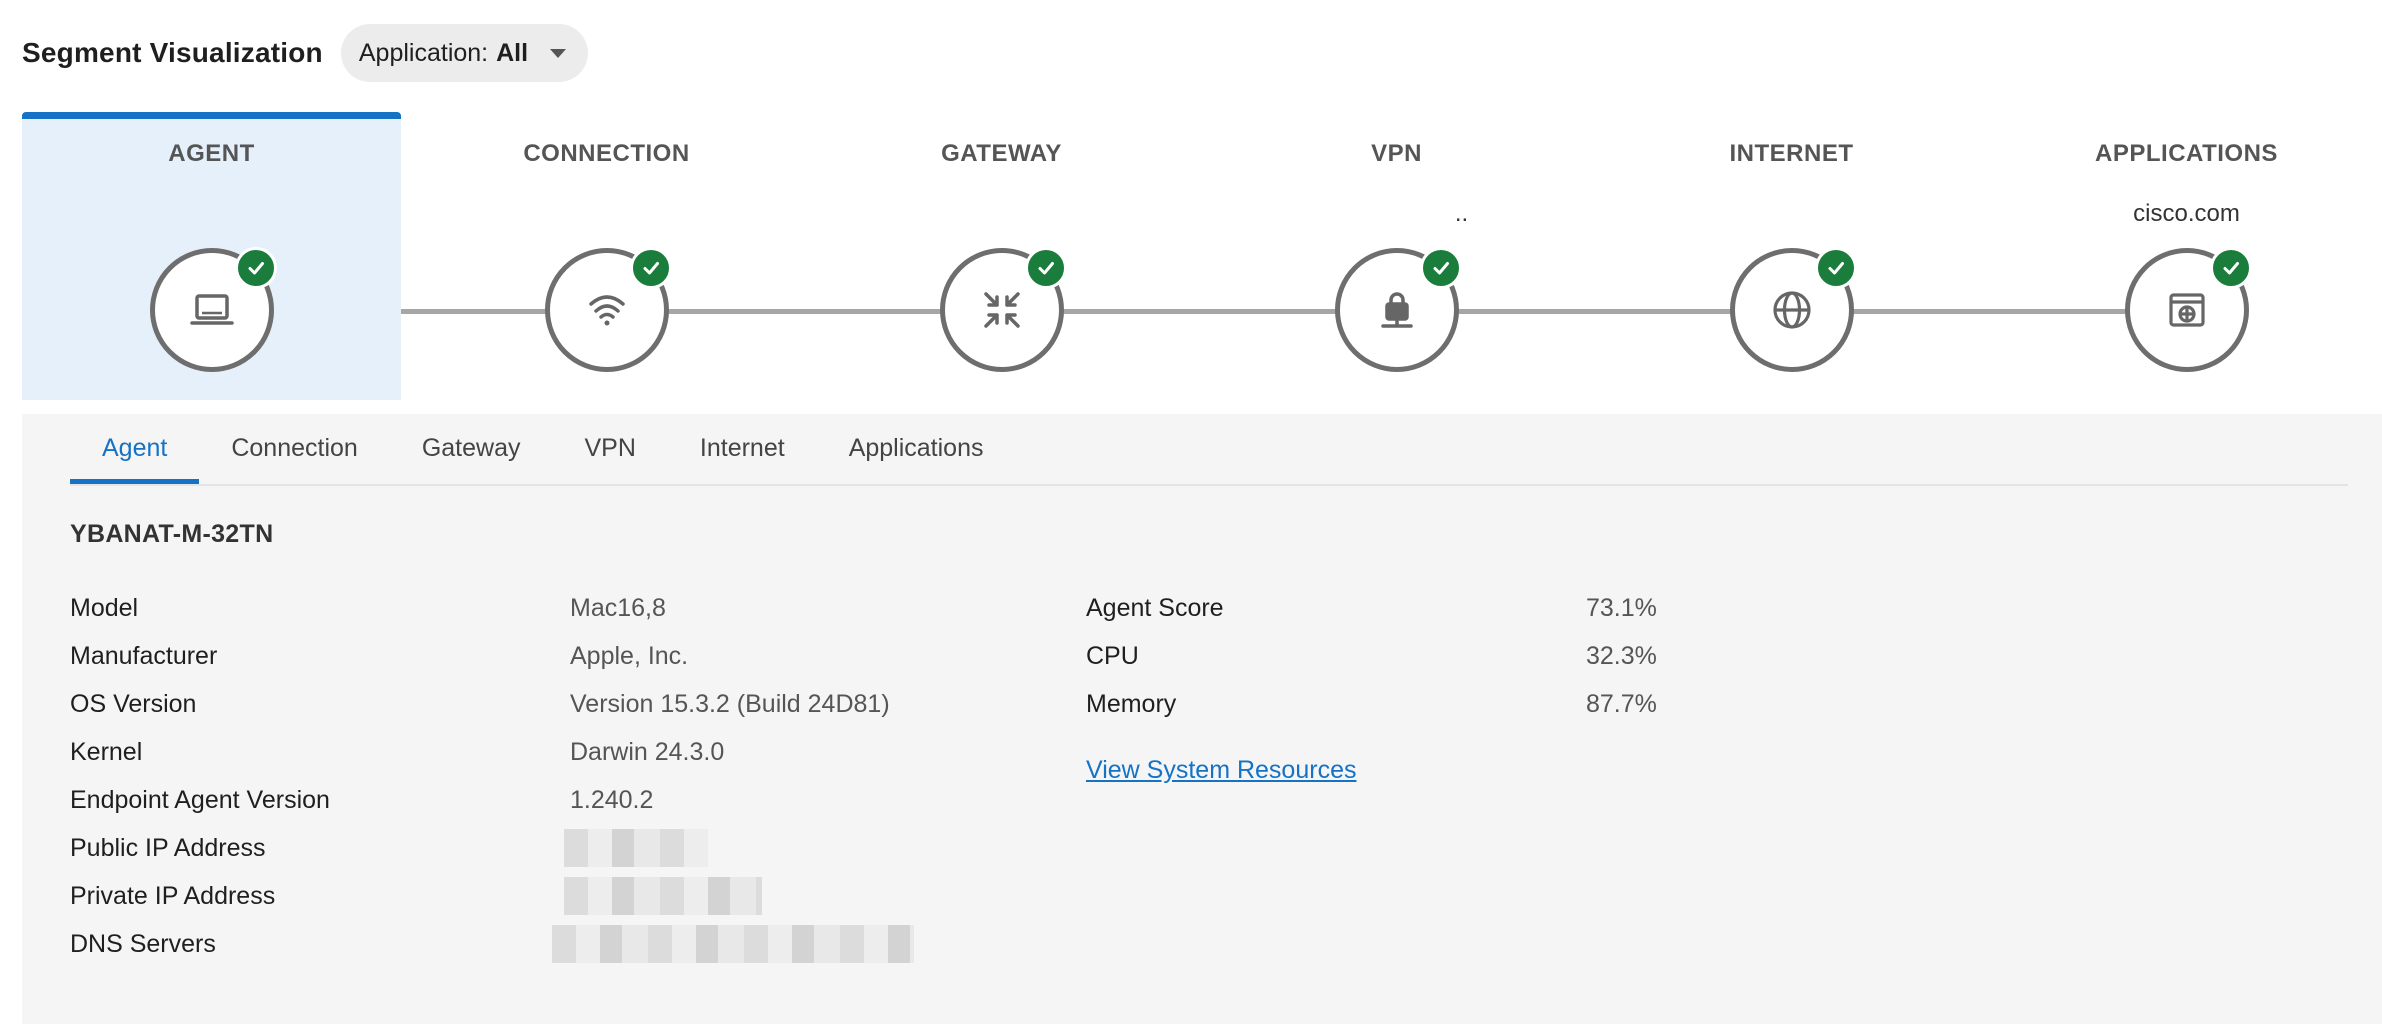 This screenshot has height=1034, width=2382. I want to click on app-window-icon, so click(2186, 310).